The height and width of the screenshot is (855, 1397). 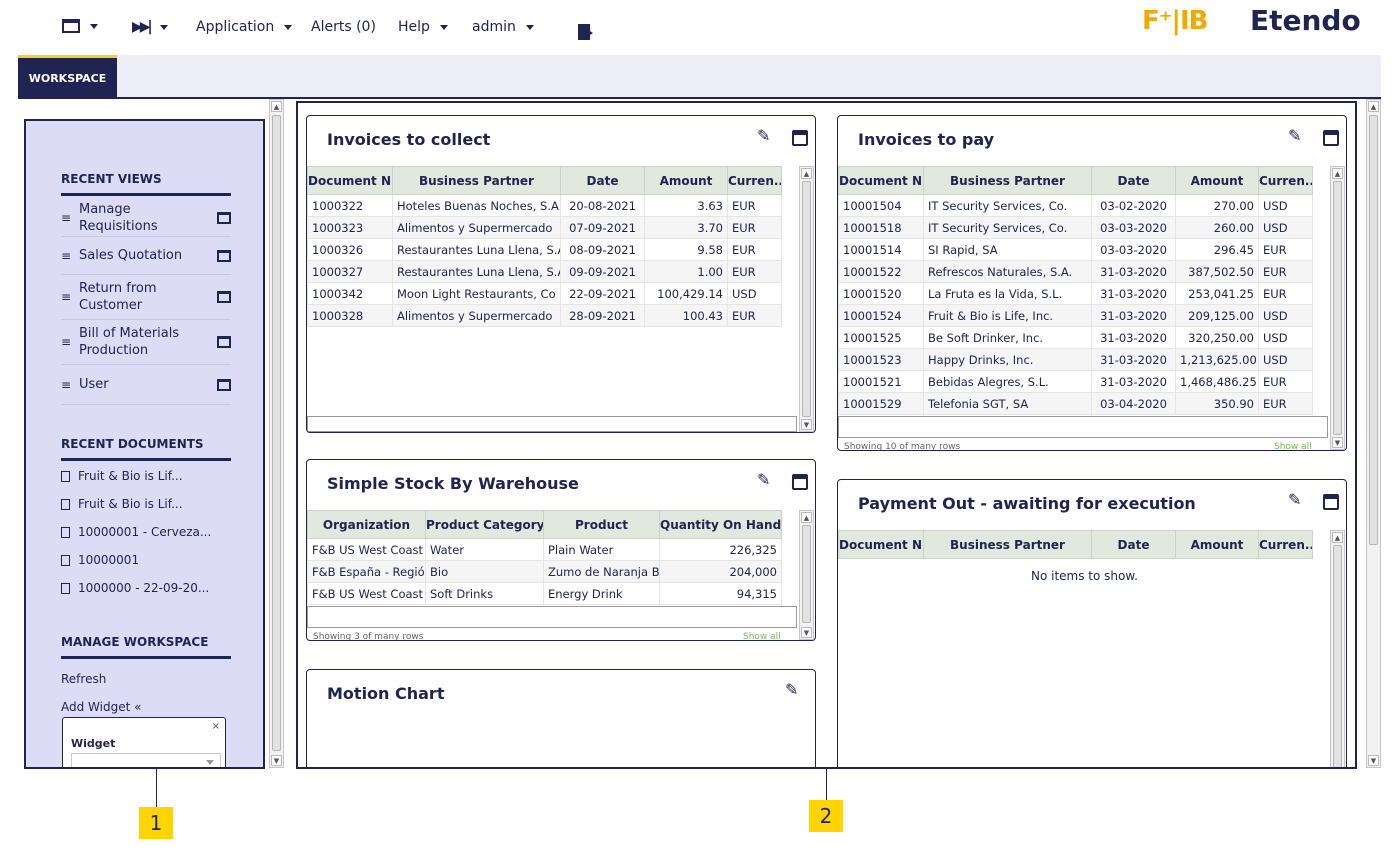 What do you see at coordinates (503, 27) in the screenshot?
I see `user-menu: admin` at bounding box center [503, 27].